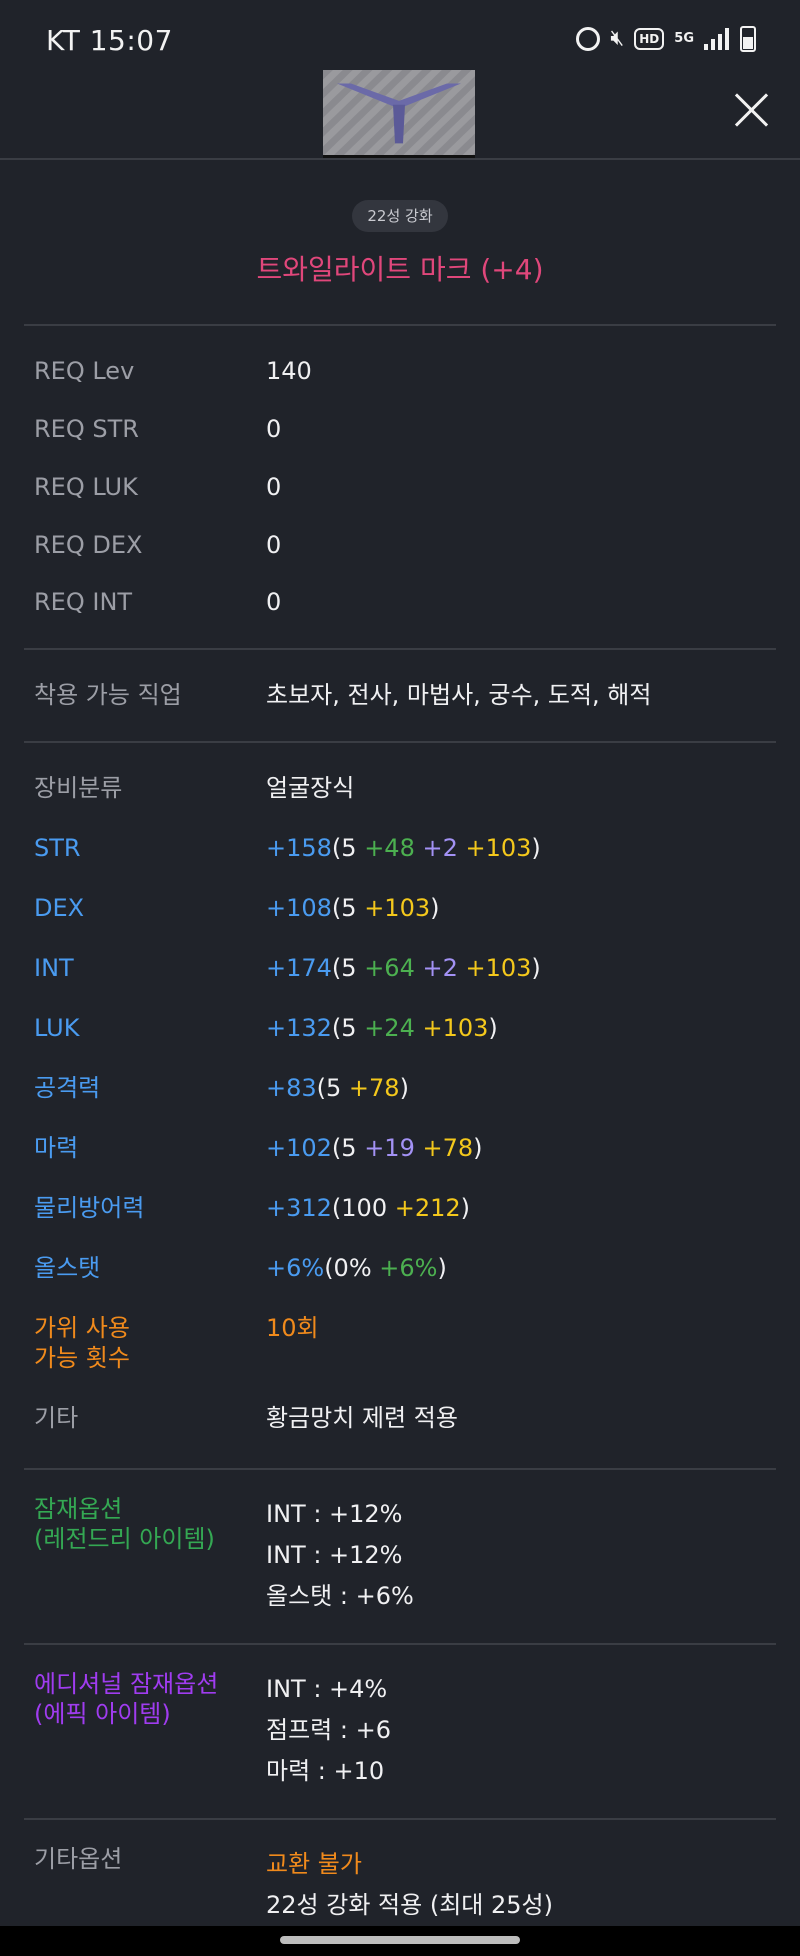  Describe the element at coordinates (409, 1905) in the screenshot. I see `star-force-note: 22성 강화 적용 (최대 25성)` at that location.